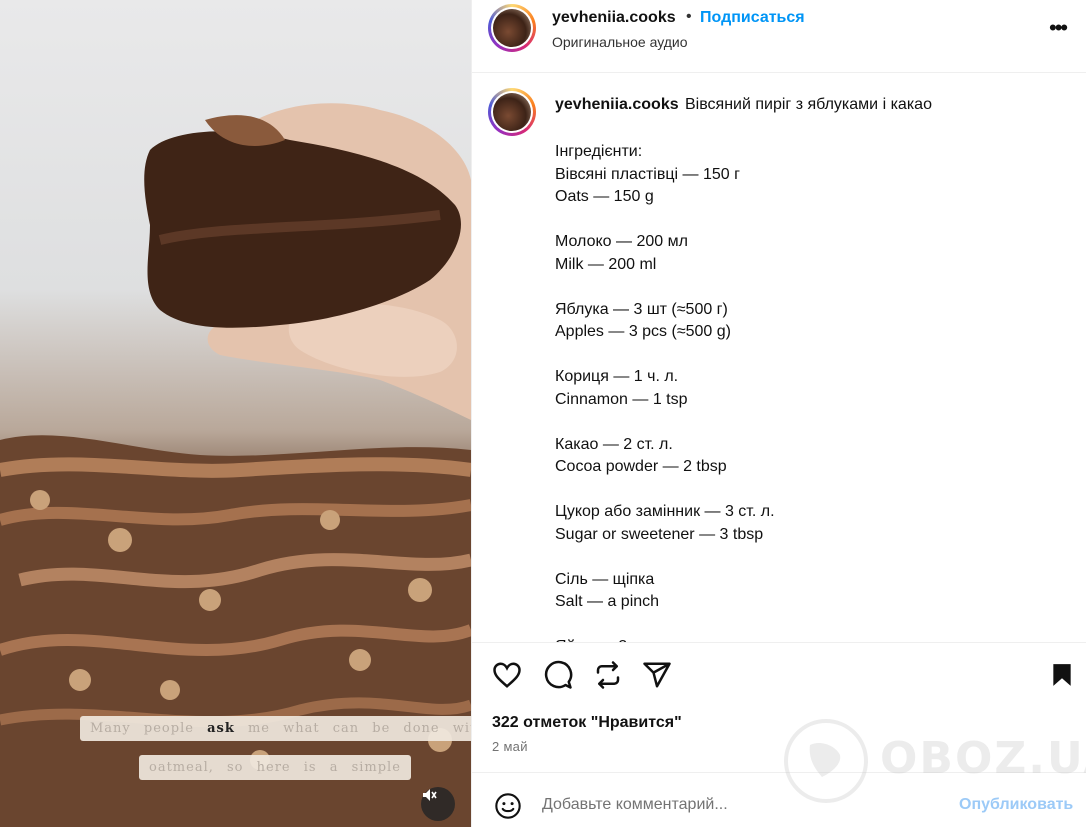 This screenshot has width=1086, height=827. What do you see at coordinates (587, 723) in the screenshot?
I see `likes-count: 322 отметок "Нравится"` at bounding box center [587, 723].